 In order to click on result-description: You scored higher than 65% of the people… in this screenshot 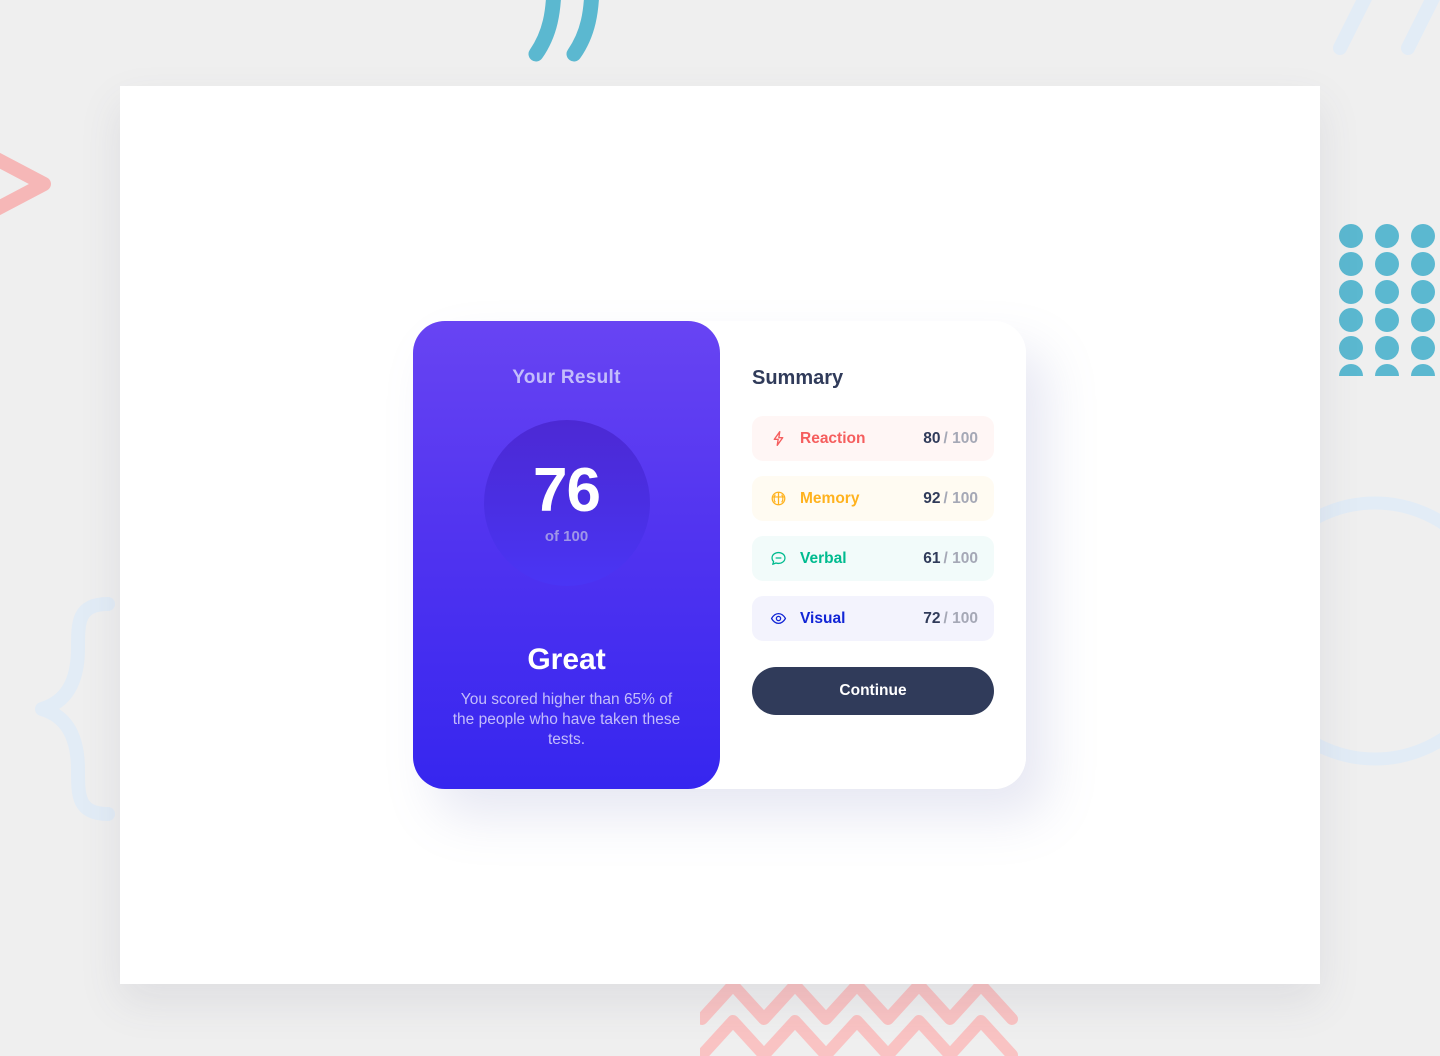, I will do `click(566, 719)`.